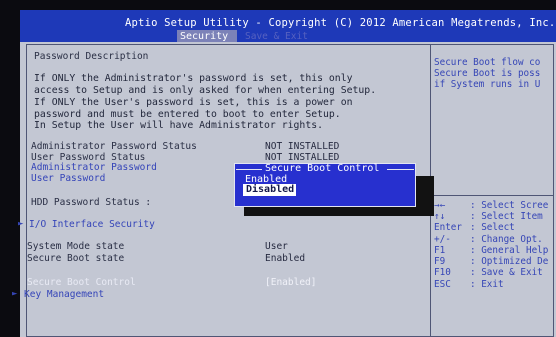 The width and height of the screenshot is (556, 337). What do you see at coordinates (322, 168) in the screenshot?
I see `popup-title: Secure Boot Control` at bounding box center [322, 168].